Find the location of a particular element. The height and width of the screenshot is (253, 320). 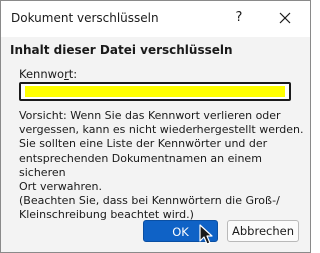

dialog-heading: Inhalt dieser Datei verschlüsseln is located at coordinates (121, 50).